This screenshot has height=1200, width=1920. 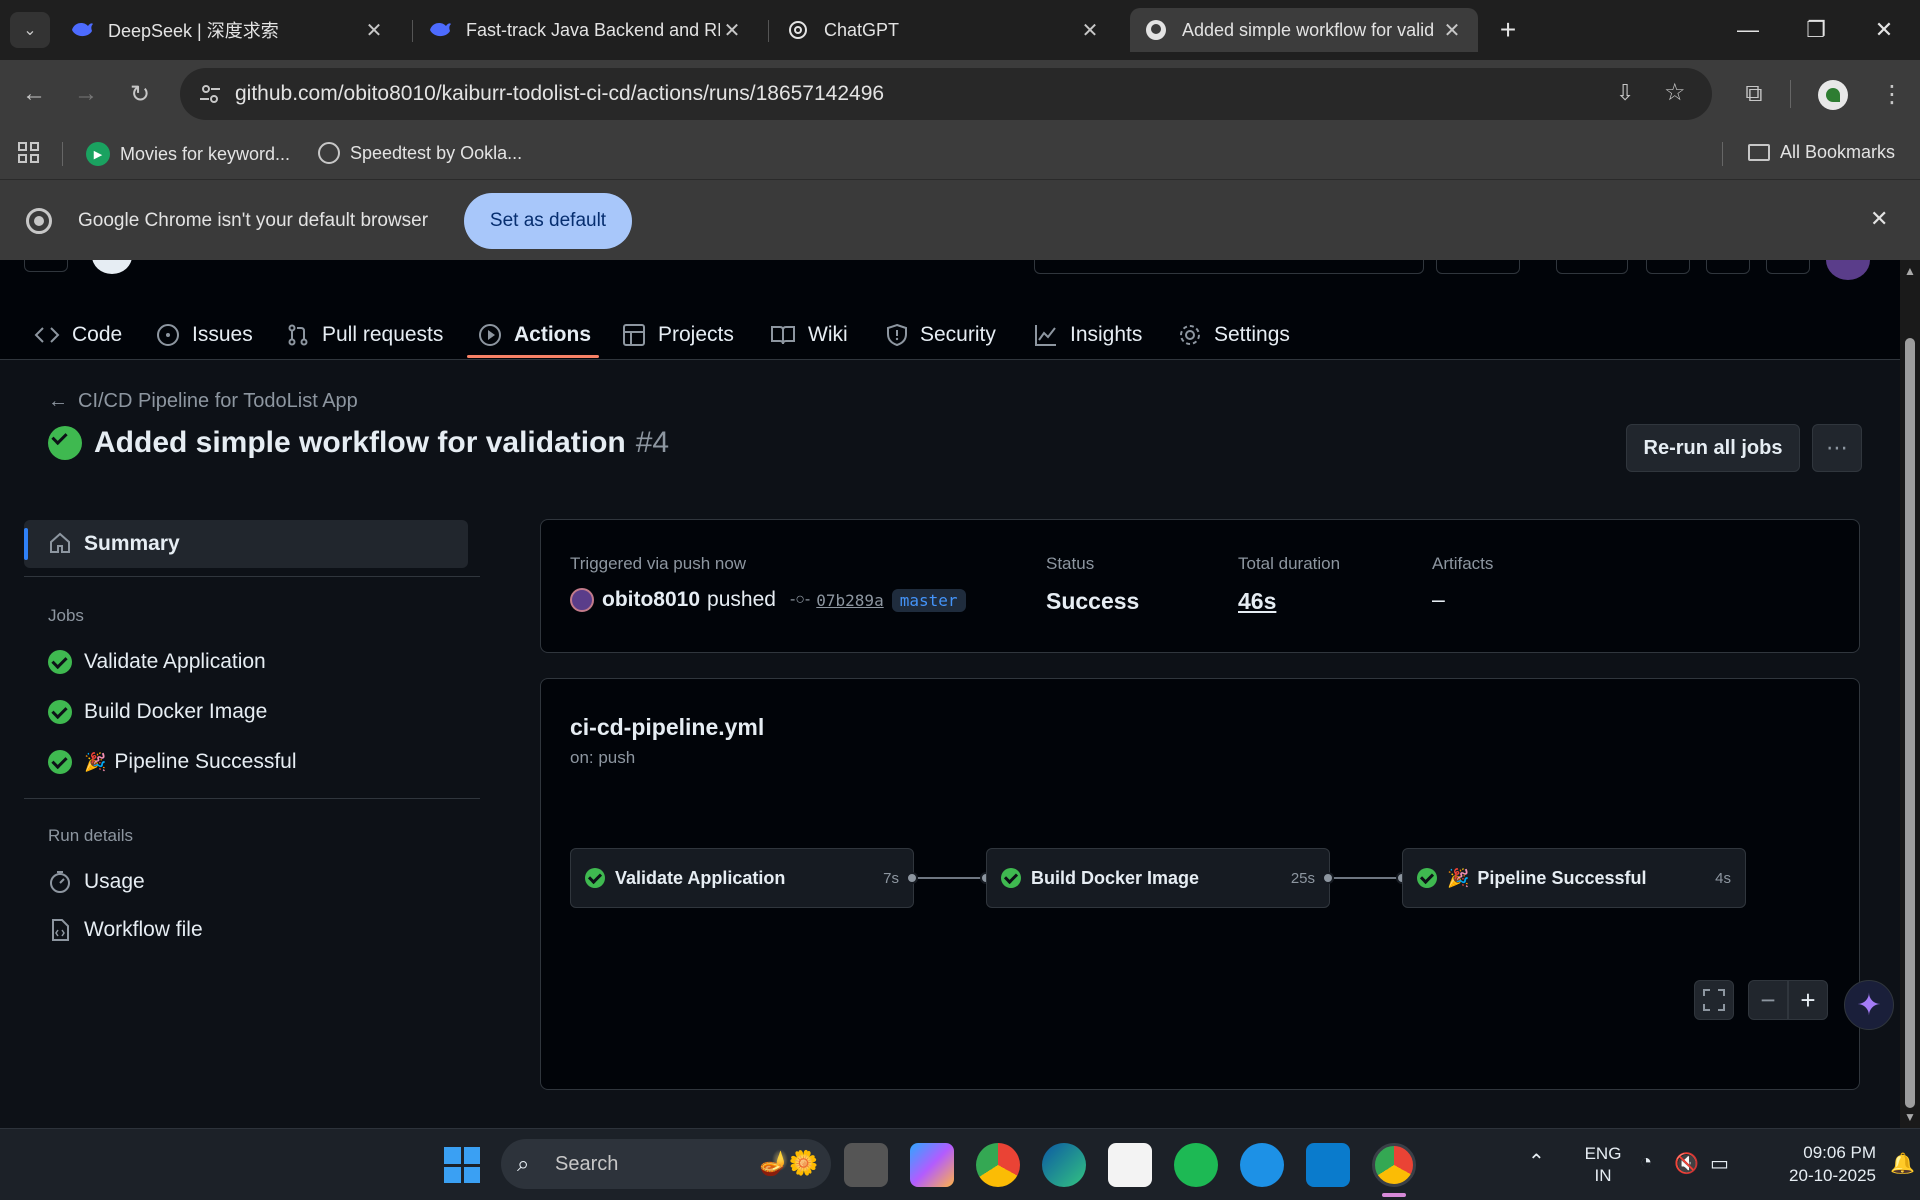 What do you see at coordinates (1816, 30) in the screenshot?
I see `restore-button: ❐` at bounding box center [1816, 30].